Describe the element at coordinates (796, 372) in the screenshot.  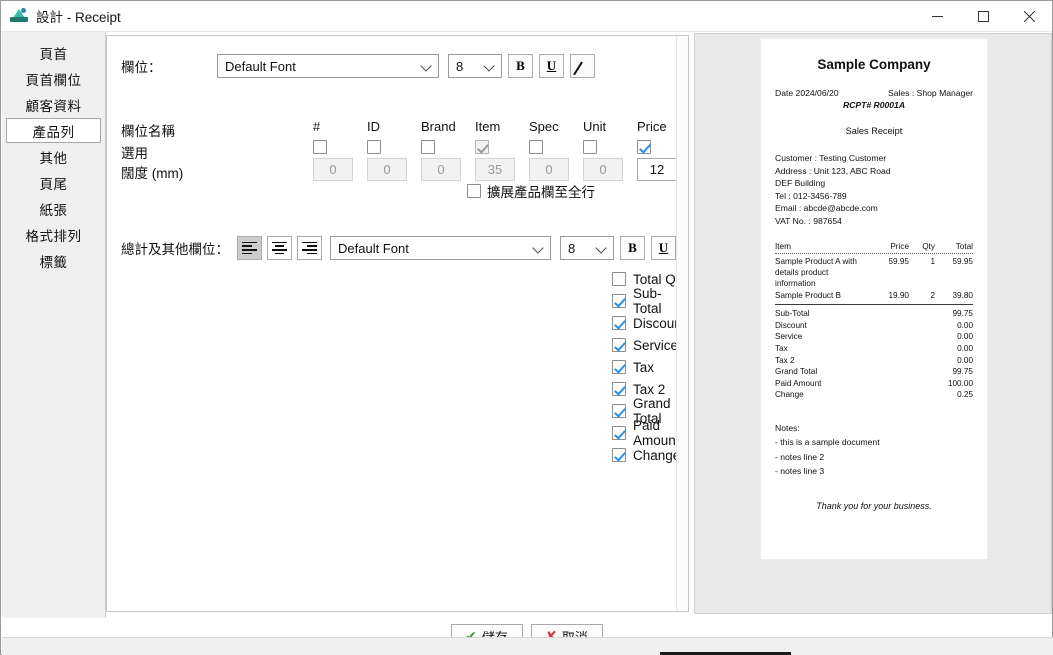
I see `total-label: Grand Total` at that location.